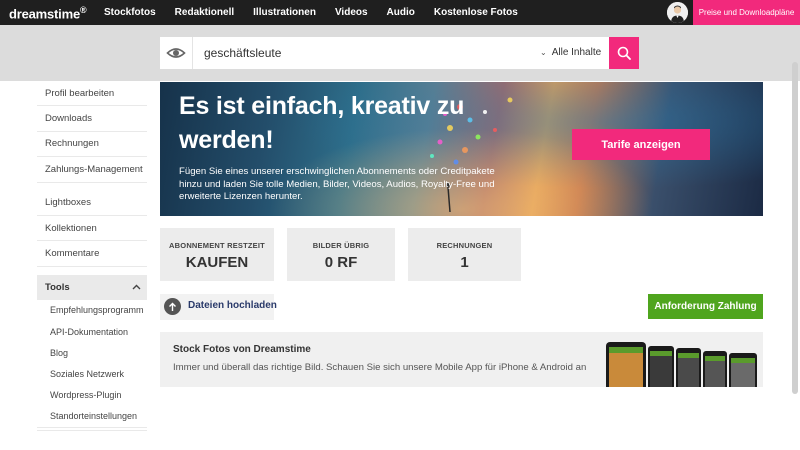 The image size is (800, 450). Describe the element at coordinates (682, 362) in the screenshot. I see `mobile-phones-image` at that location.